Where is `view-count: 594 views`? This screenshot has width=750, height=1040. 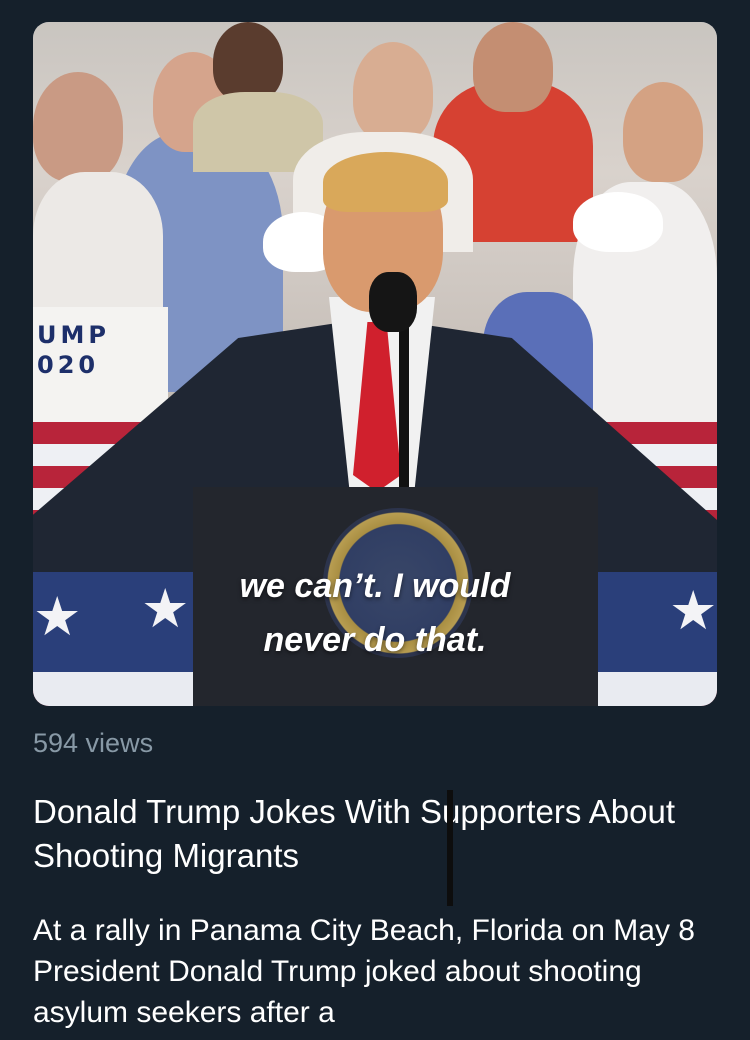 view-count: 594 views is located at coordinates (93, 743).